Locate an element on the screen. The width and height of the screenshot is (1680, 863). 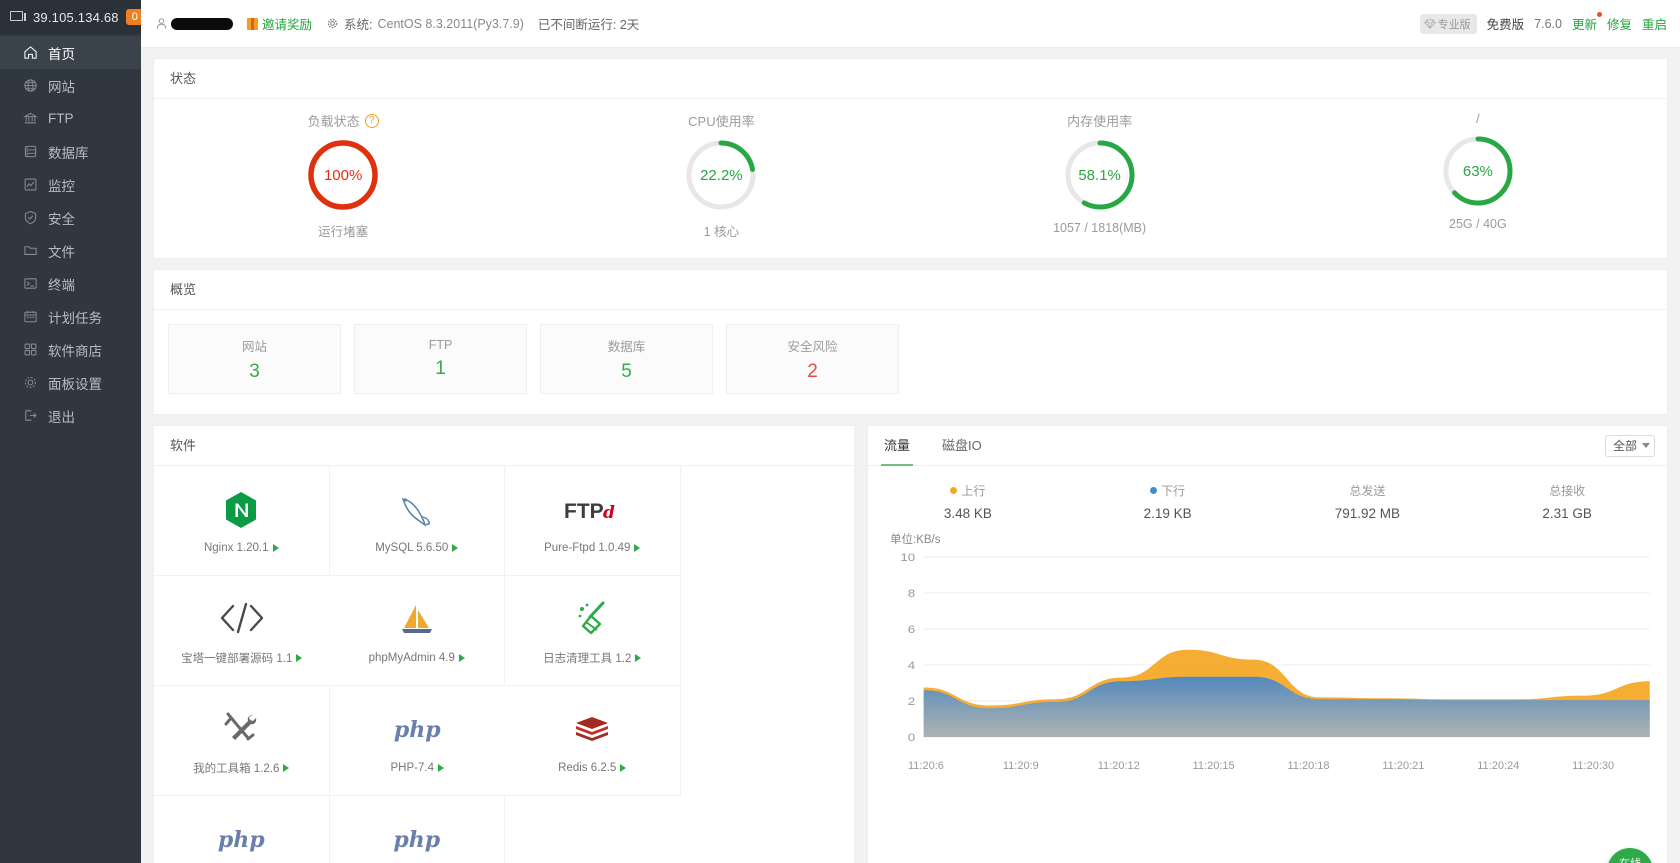
x-tick-label: 11:20:18 is located at coordinates (1308, 766).